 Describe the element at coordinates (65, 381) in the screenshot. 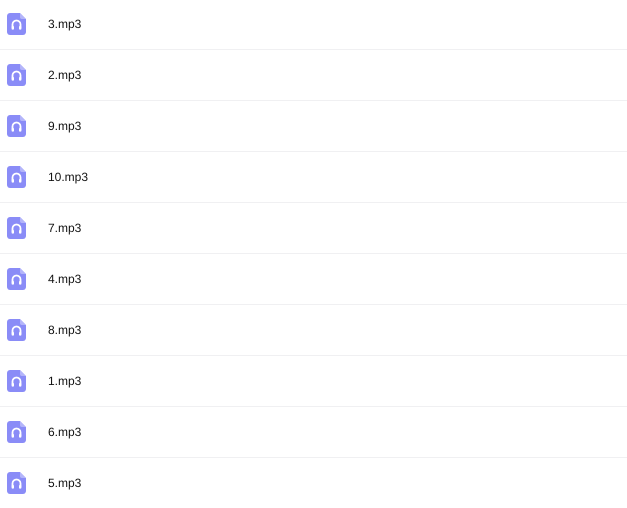

I see `file-name: 1.mp3` at that location.